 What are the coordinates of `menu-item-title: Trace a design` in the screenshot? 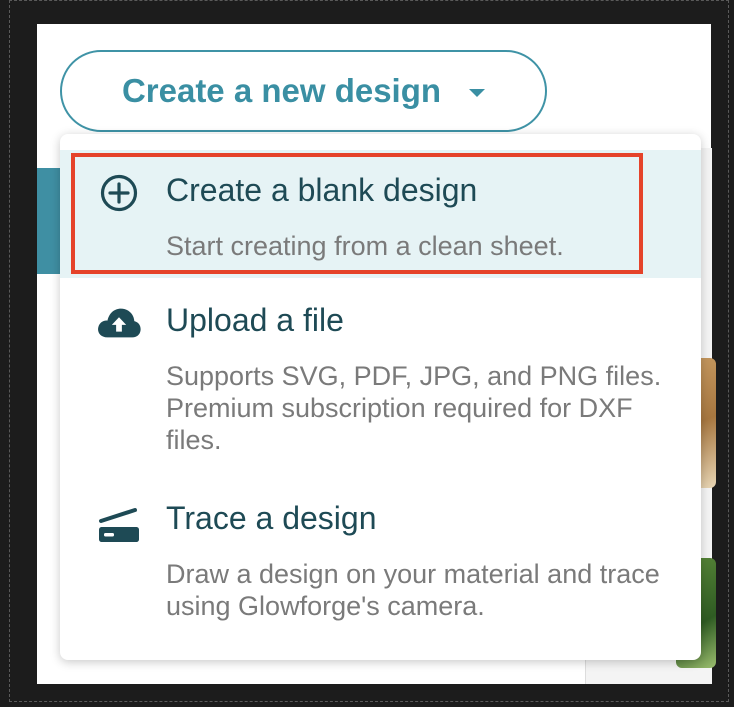 It's located at (271, 518).